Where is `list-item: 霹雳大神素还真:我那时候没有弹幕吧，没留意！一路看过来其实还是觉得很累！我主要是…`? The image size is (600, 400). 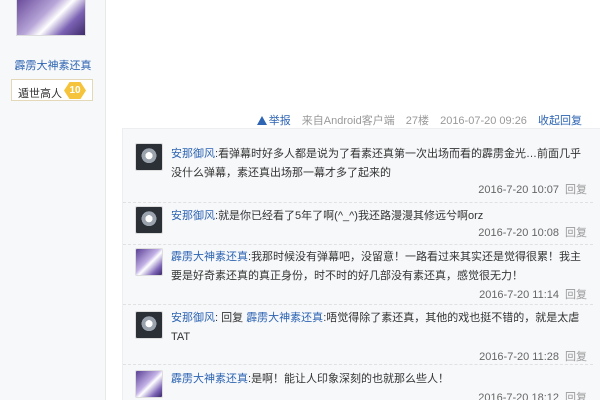
list-item: 霹雳大神素还真:我那时候没有弹幕吧，没留意！一路看过来其实还是觉得很累！我主要是… is located at coordinates (358, 275).